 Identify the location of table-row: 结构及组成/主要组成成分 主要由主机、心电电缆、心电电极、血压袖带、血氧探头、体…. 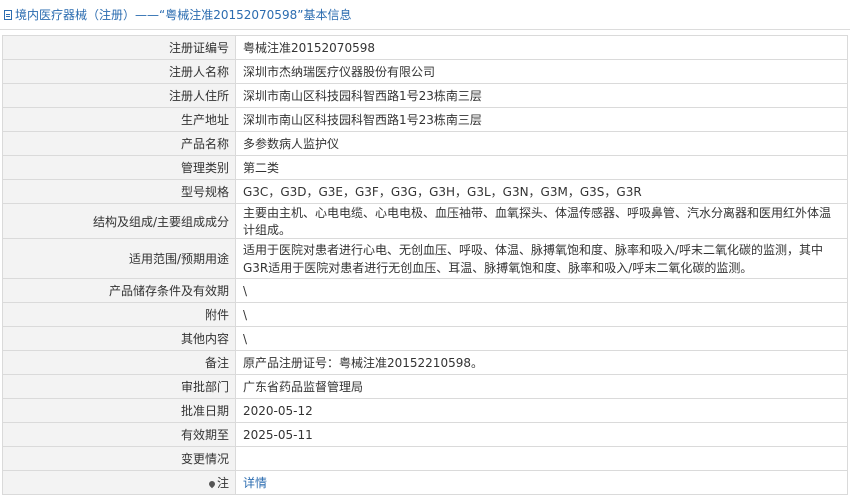
(425, 221).